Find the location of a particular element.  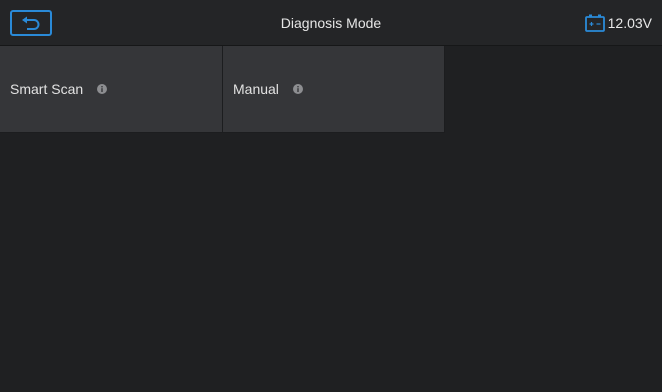

battery-voltage: 12.03V is located at coordinates (629, 23).